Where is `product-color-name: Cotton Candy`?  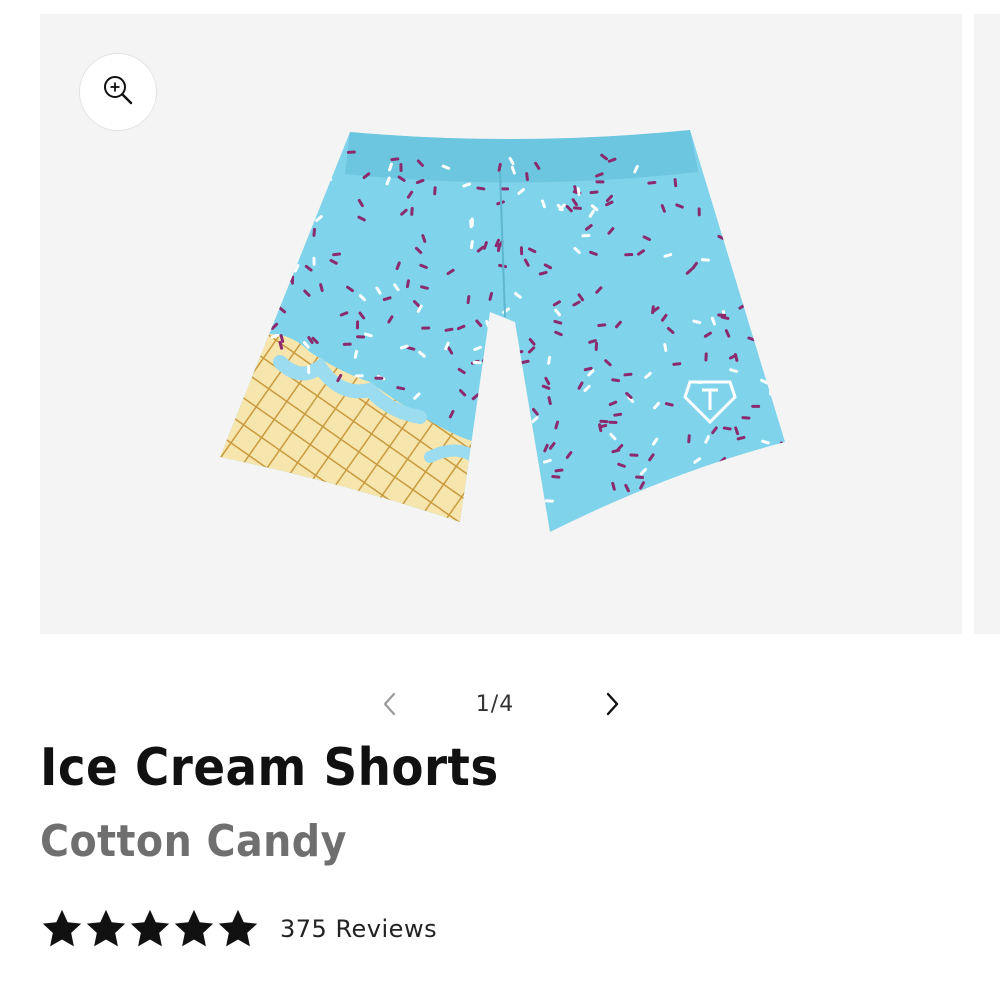 product-color-name: Cotton Candy is located at coordinates (193, 841).